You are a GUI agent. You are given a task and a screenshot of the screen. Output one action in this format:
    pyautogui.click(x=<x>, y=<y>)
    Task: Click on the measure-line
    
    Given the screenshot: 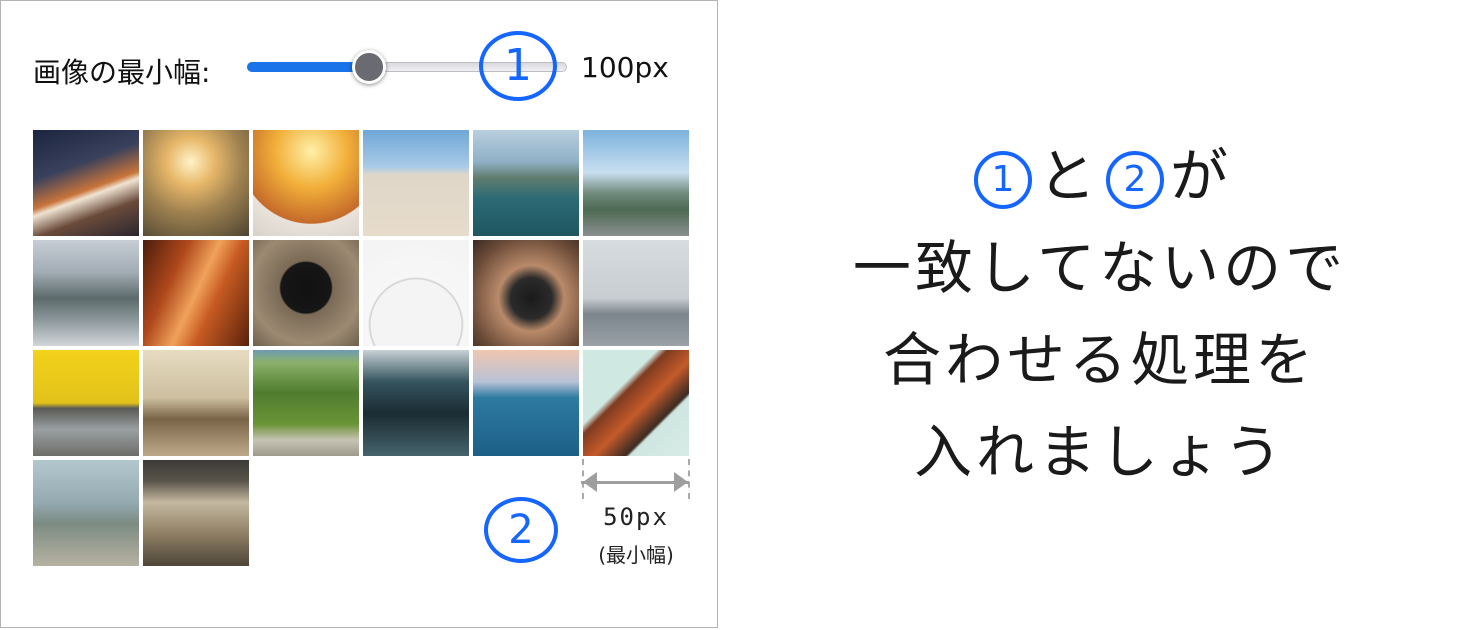 What is the action you would take?
    pyautogui.click(x=635, y=482)
    